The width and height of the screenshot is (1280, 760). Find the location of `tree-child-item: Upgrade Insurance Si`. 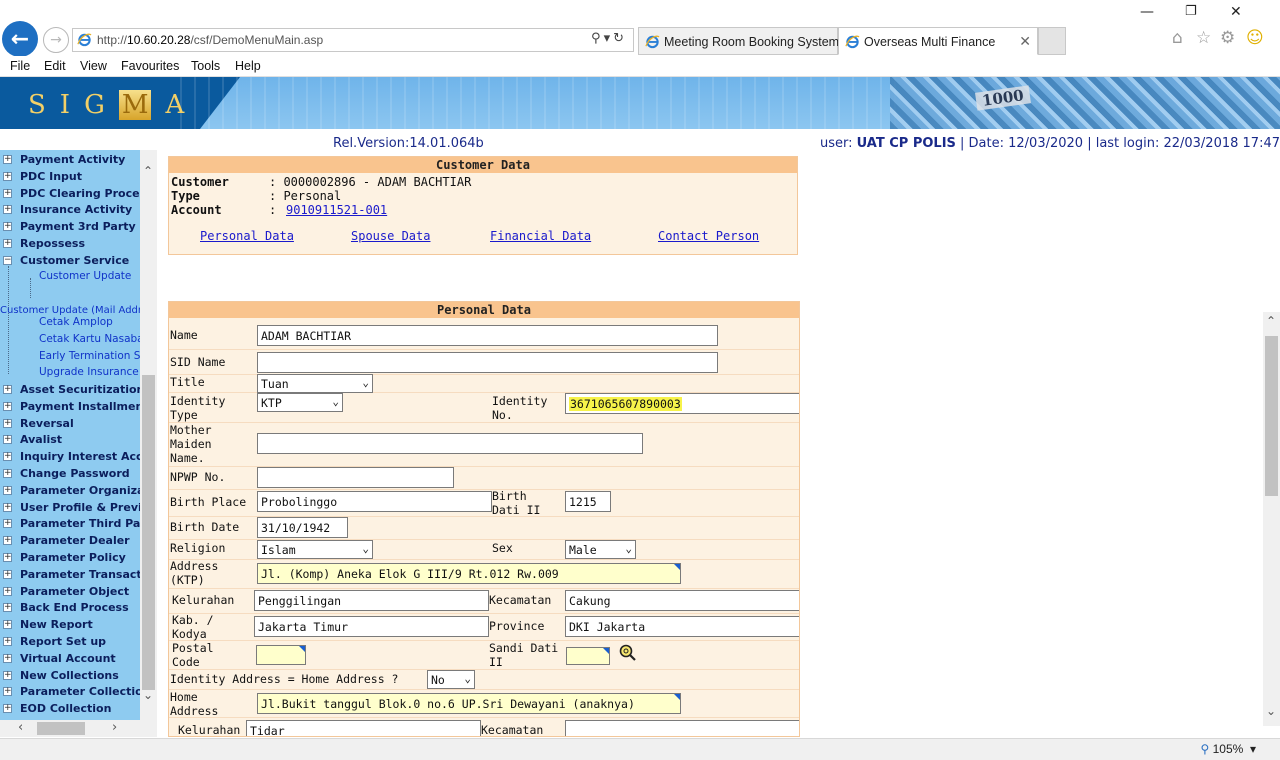

tree-child-item: Upgrade Insurance Si is located at coordinates (89, 373).